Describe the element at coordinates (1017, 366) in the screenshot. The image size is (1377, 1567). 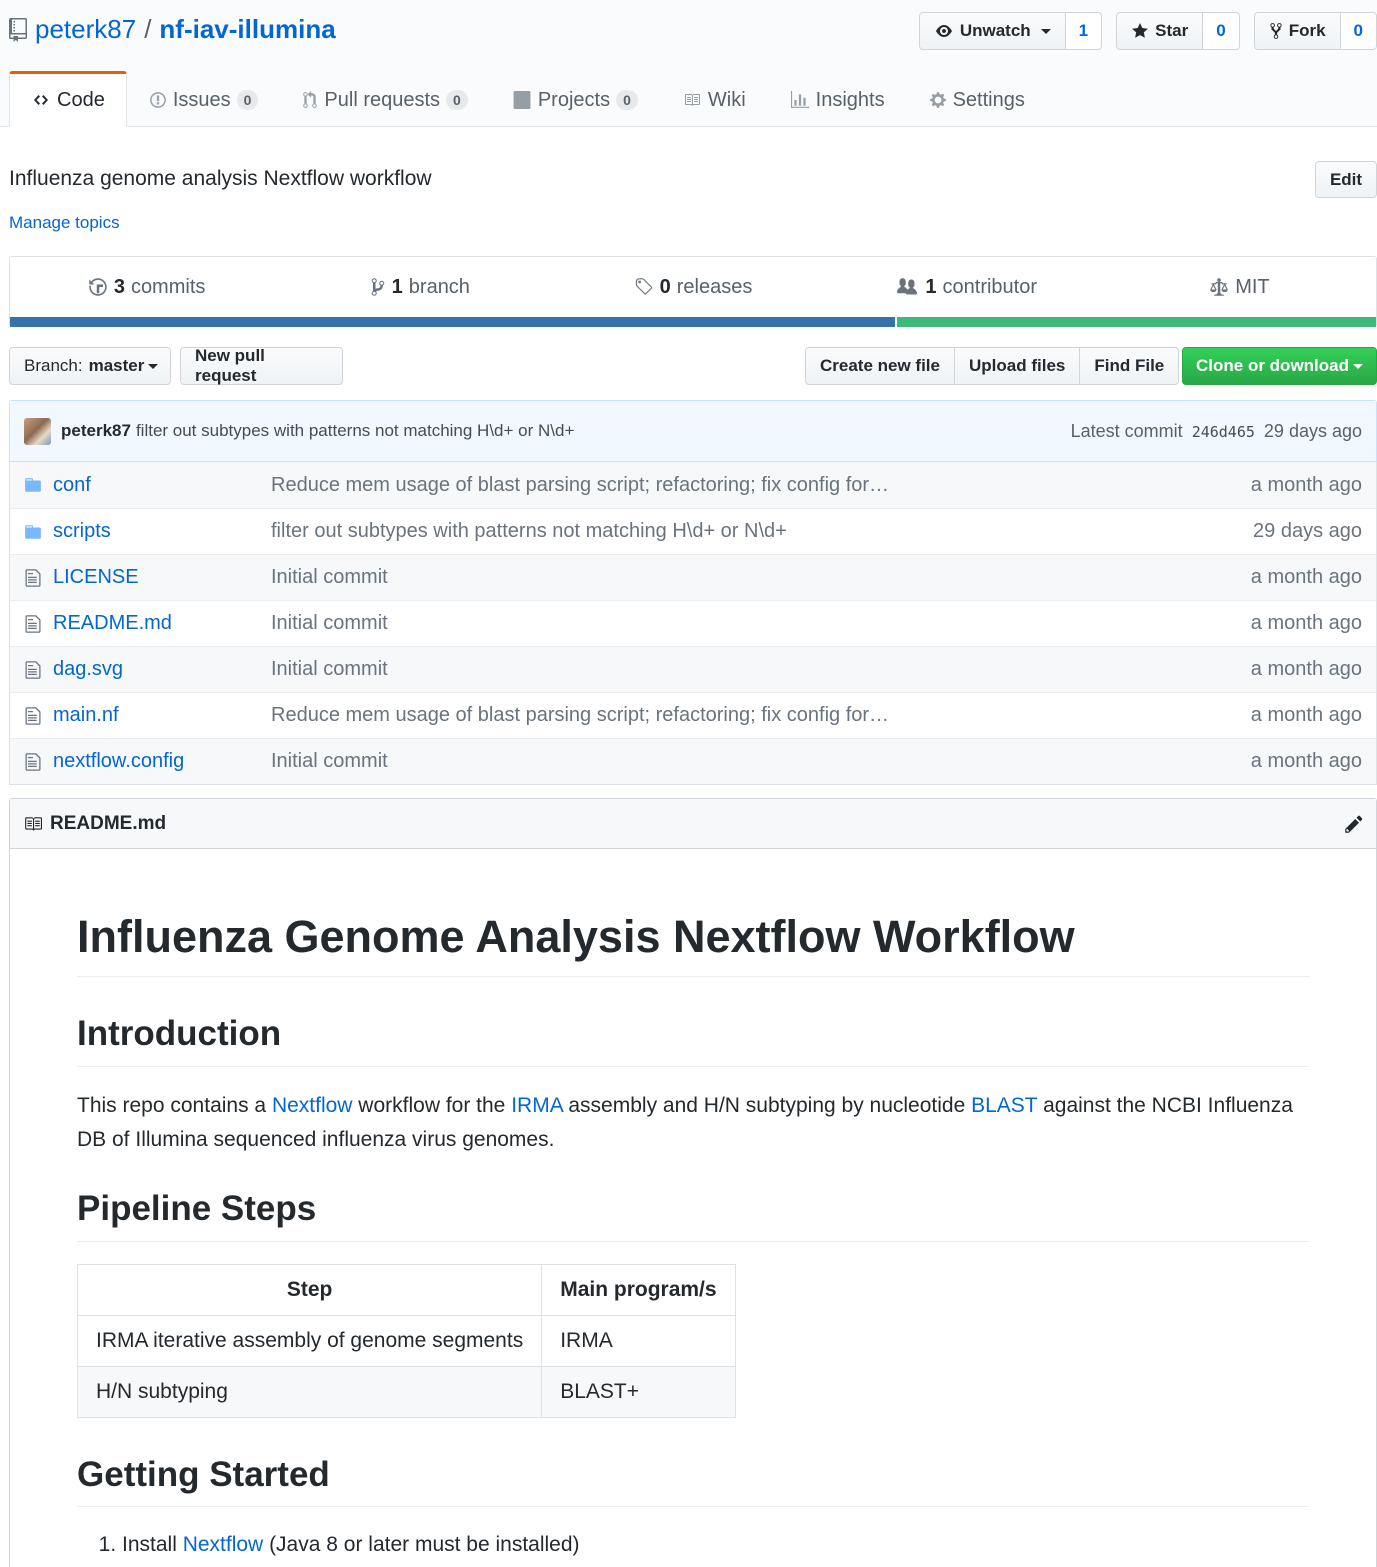
I see `upload-files-button: Upload files` at that location.